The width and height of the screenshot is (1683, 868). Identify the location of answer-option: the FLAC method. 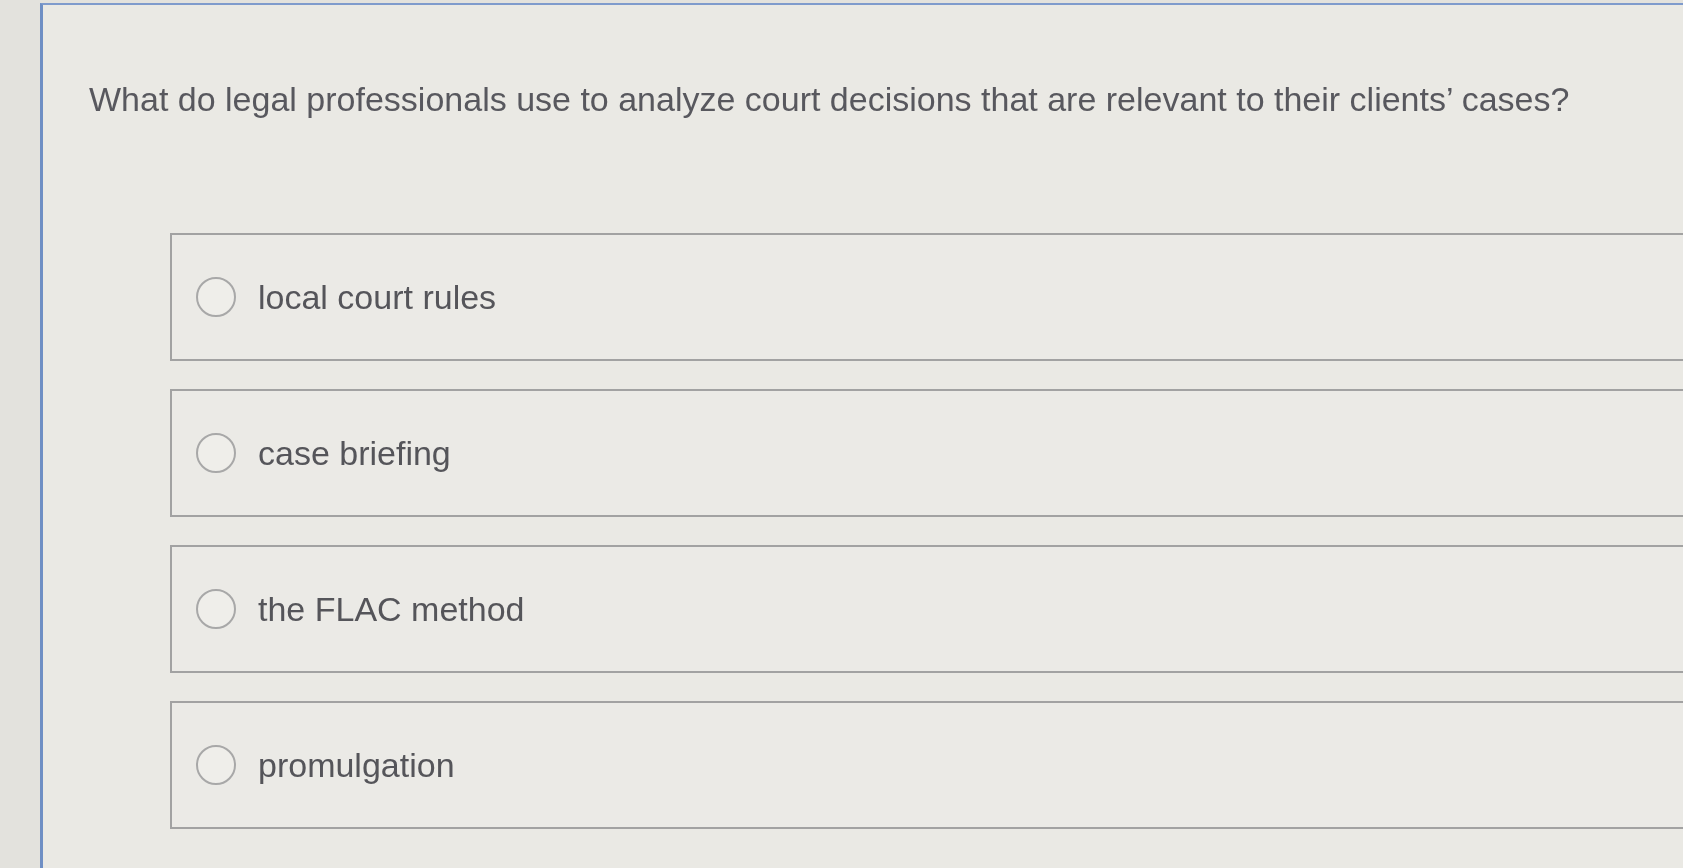
(926, 609).